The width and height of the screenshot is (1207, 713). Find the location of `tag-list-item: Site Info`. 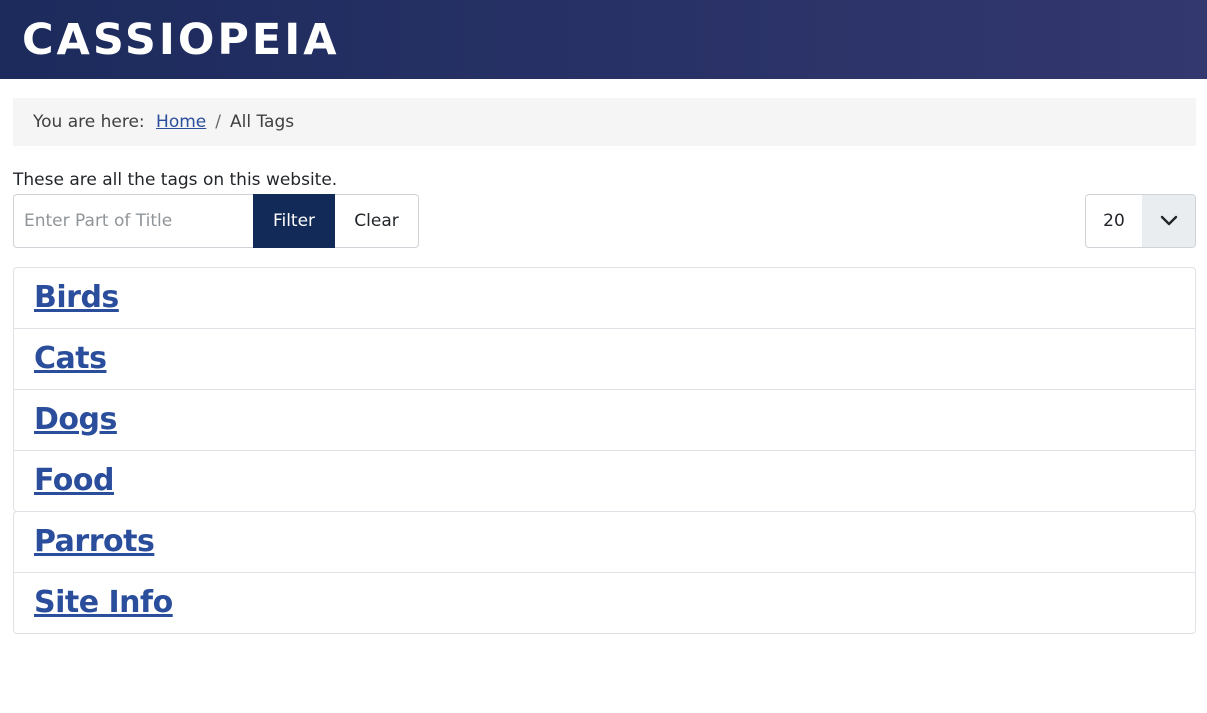

tag-list-item: Site Info is located at coordinates (604, 603).